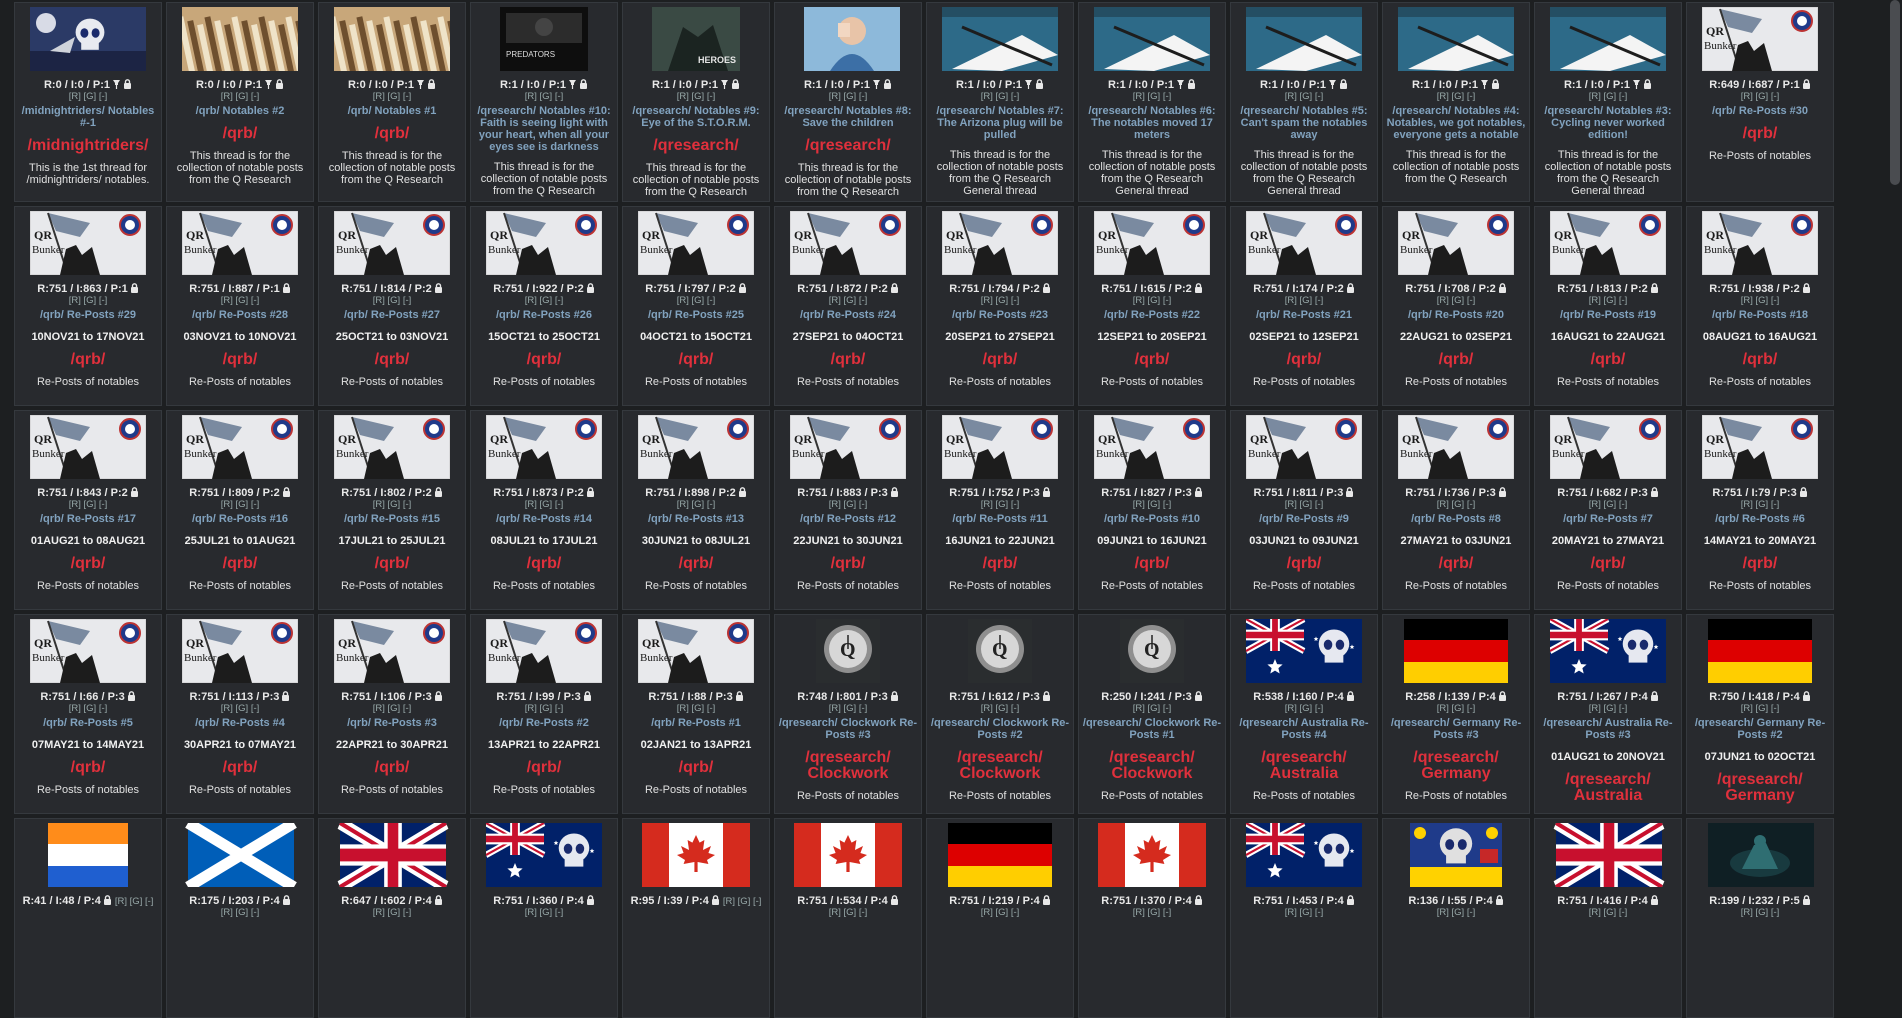 The height and width of the screenshot is (1018, 1902). Describe the element at coordinates (1152, 519) in the screenshot. I see `thread-title: /qrb/ Re-Posts #10` at that location.